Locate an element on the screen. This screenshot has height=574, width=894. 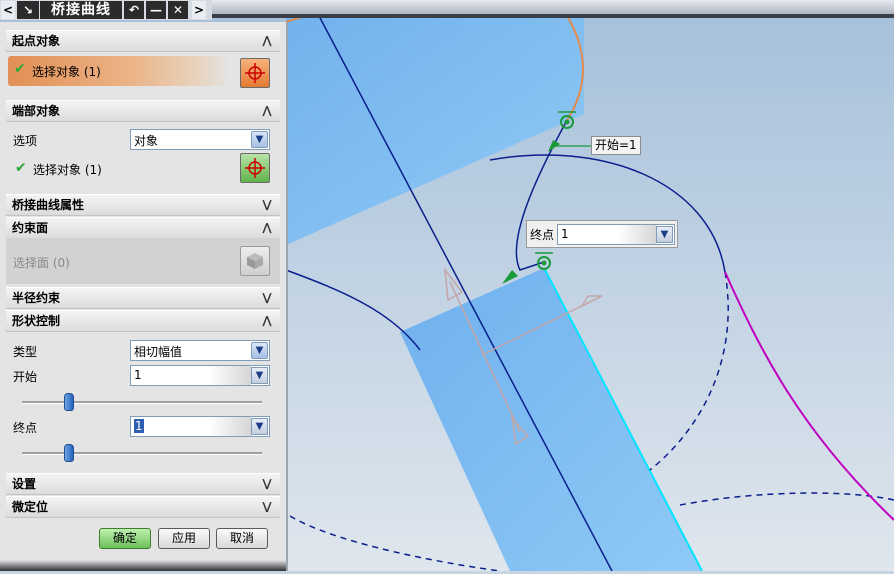
section-bridge-properties: 桥接曲线属性 ⋁ is located at coordinates (143, 205).